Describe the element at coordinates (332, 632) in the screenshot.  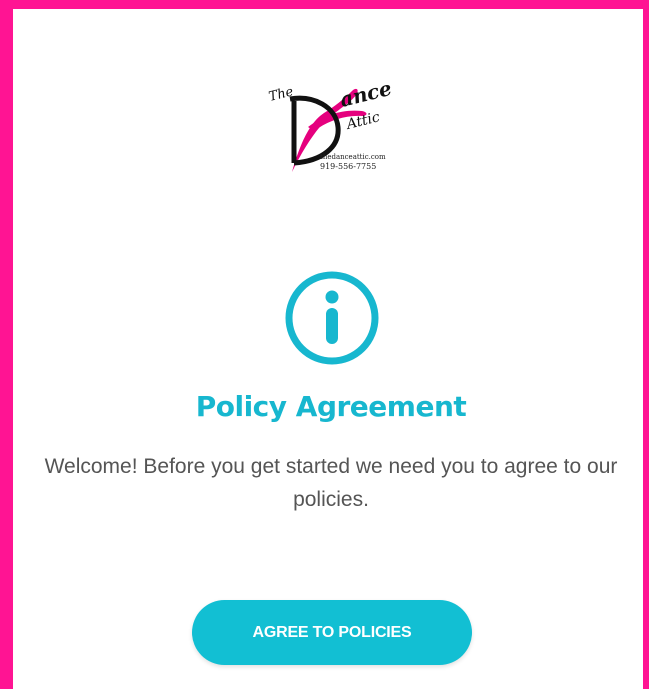
I see `agree-to-policies-button: AGREE TO POLICIES` at that location.